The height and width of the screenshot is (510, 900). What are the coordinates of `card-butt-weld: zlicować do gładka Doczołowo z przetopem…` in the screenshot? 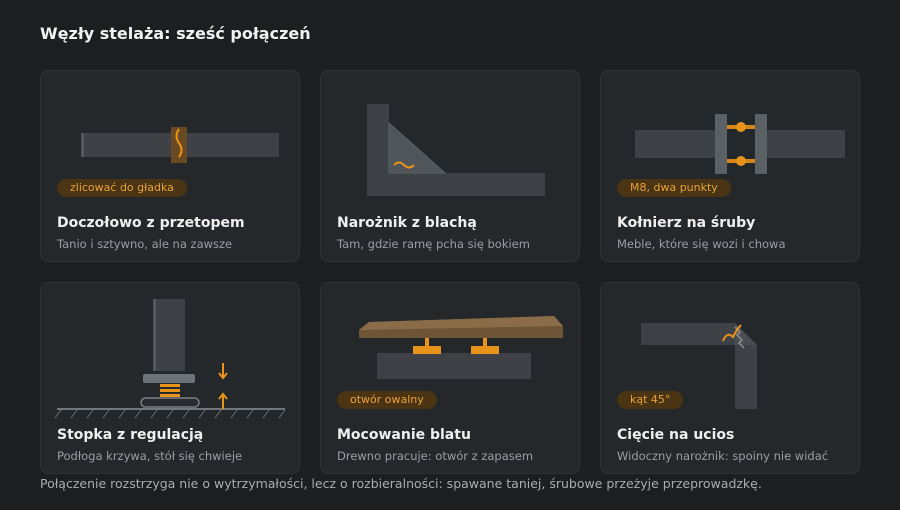 It's located at (170, 166).